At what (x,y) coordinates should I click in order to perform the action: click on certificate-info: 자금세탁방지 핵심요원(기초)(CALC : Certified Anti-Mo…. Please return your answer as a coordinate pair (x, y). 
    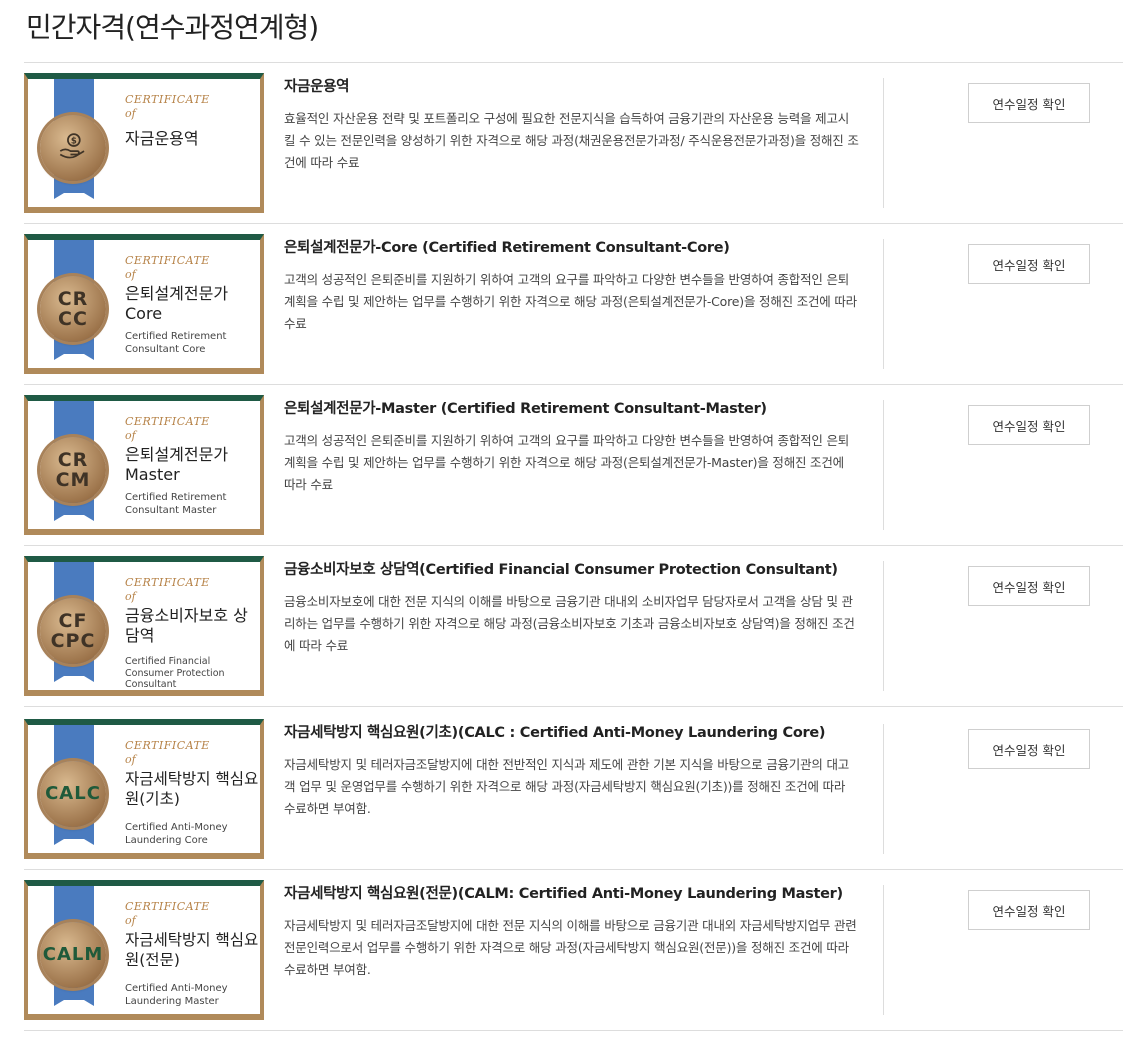
    Looking at the image, I should click on (571, 770).